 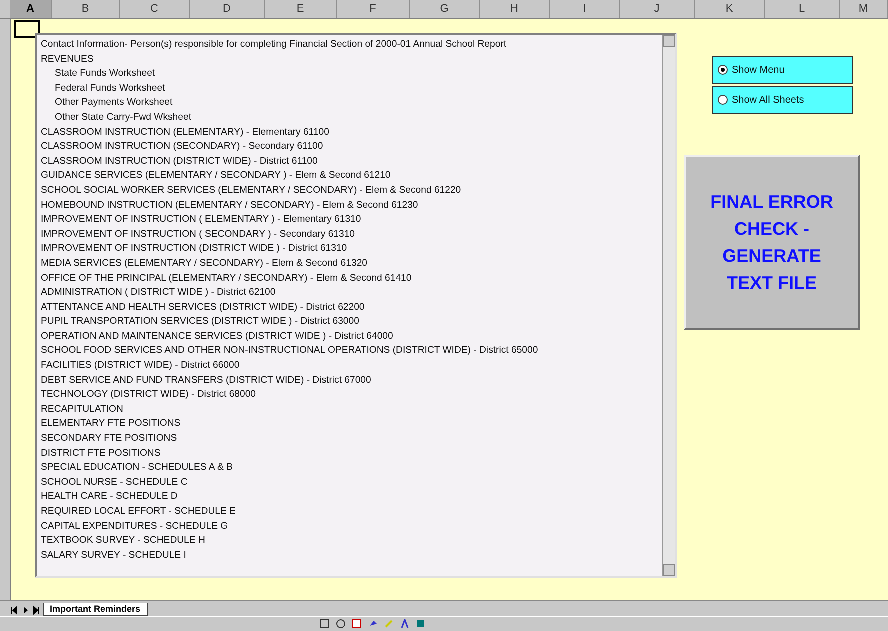 What do you see at coordinates (349, 381) in the screenshot?
I see `list-item: DEBT SERVICE AND FUND TRANSFERS (DISTRICT WIDE) - District 67000` at bounding box center [349, 381].